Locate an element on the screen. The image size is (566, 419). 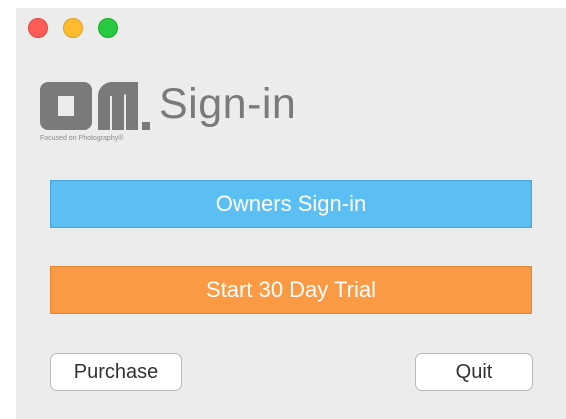
purchase-button: Purchase is located at coordinates (116, 372).